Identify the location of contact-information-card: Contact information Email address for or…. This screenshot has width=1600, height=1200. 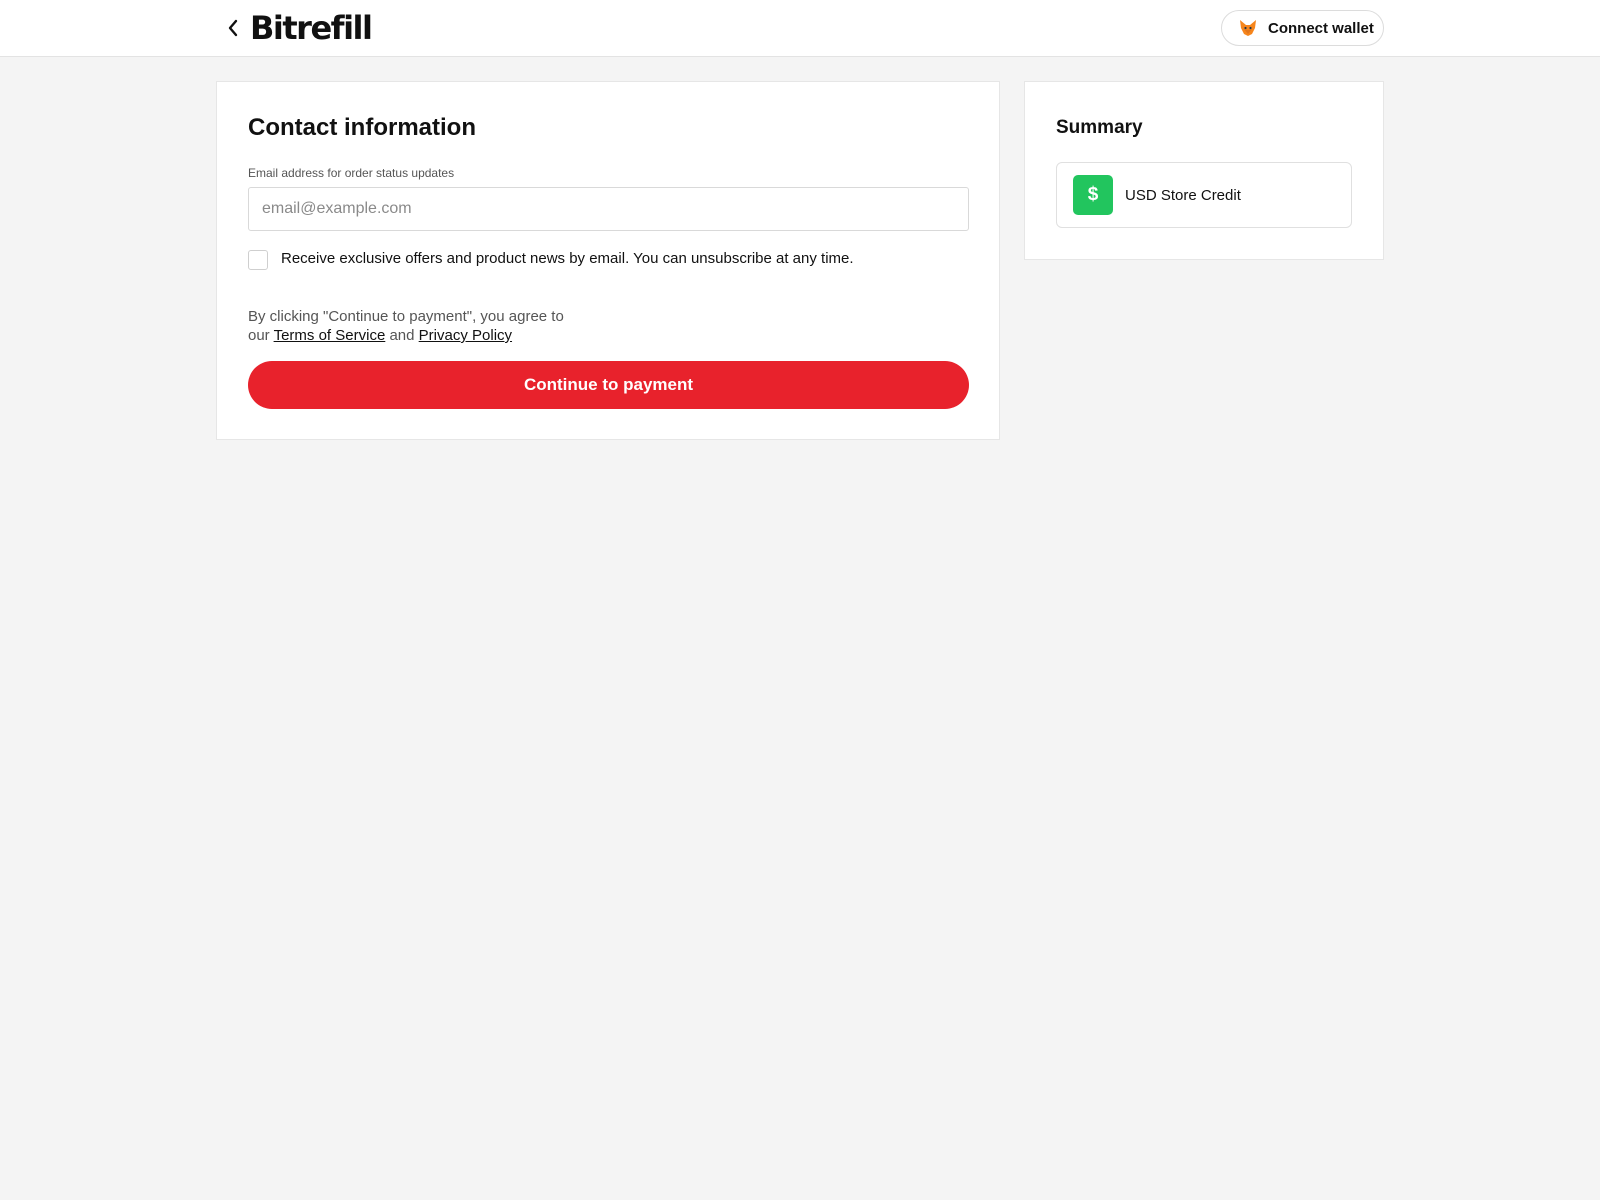
(608, 260).